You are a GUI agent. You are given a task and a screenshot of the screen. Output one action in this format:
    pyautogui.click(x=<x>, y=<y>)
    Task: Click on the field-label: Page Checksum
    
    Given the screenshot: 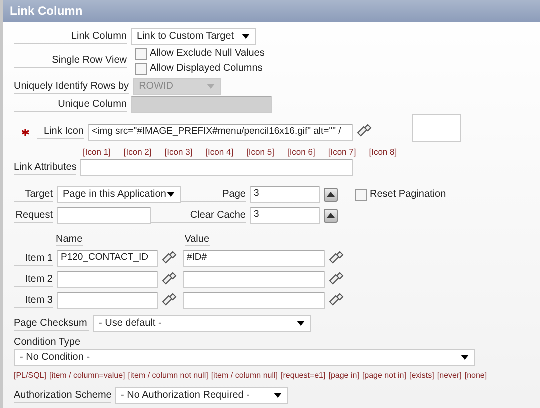 What is the action you would take?
    pyautogui.click(x=51, y=323)
    